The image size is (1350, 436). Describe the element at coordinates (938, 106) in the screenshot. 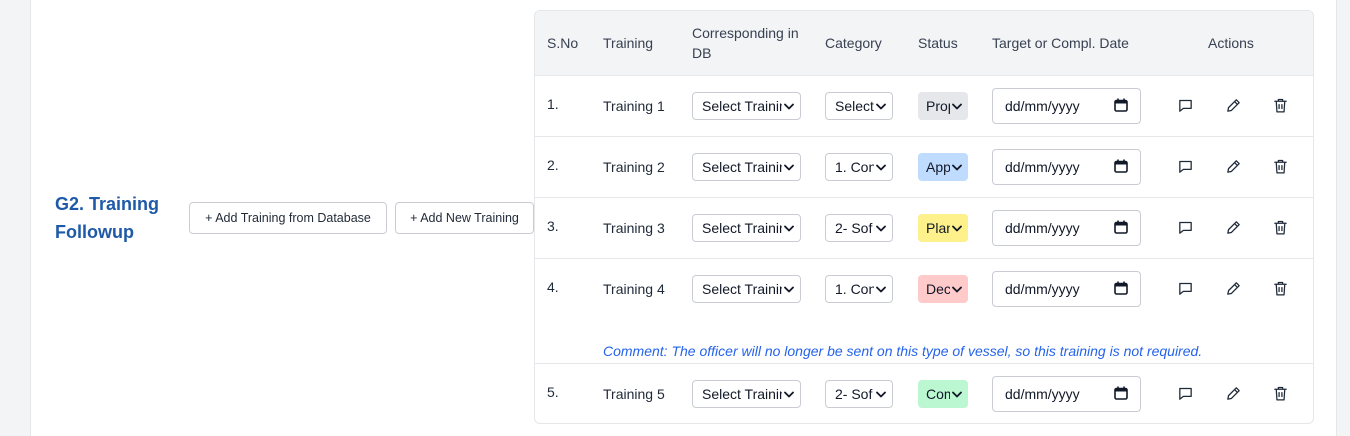

I see `status-value: Proposed` at that location.